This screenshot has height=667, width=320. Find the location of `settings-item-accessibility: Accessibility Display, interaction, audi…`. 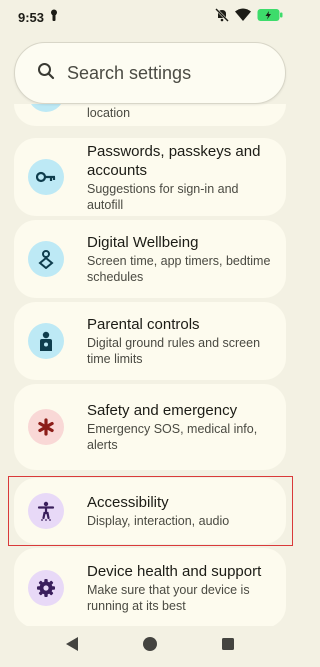

settings-item-accessibility: Accessibility Display, interaction, audi… is located at coordinates (150, 511).